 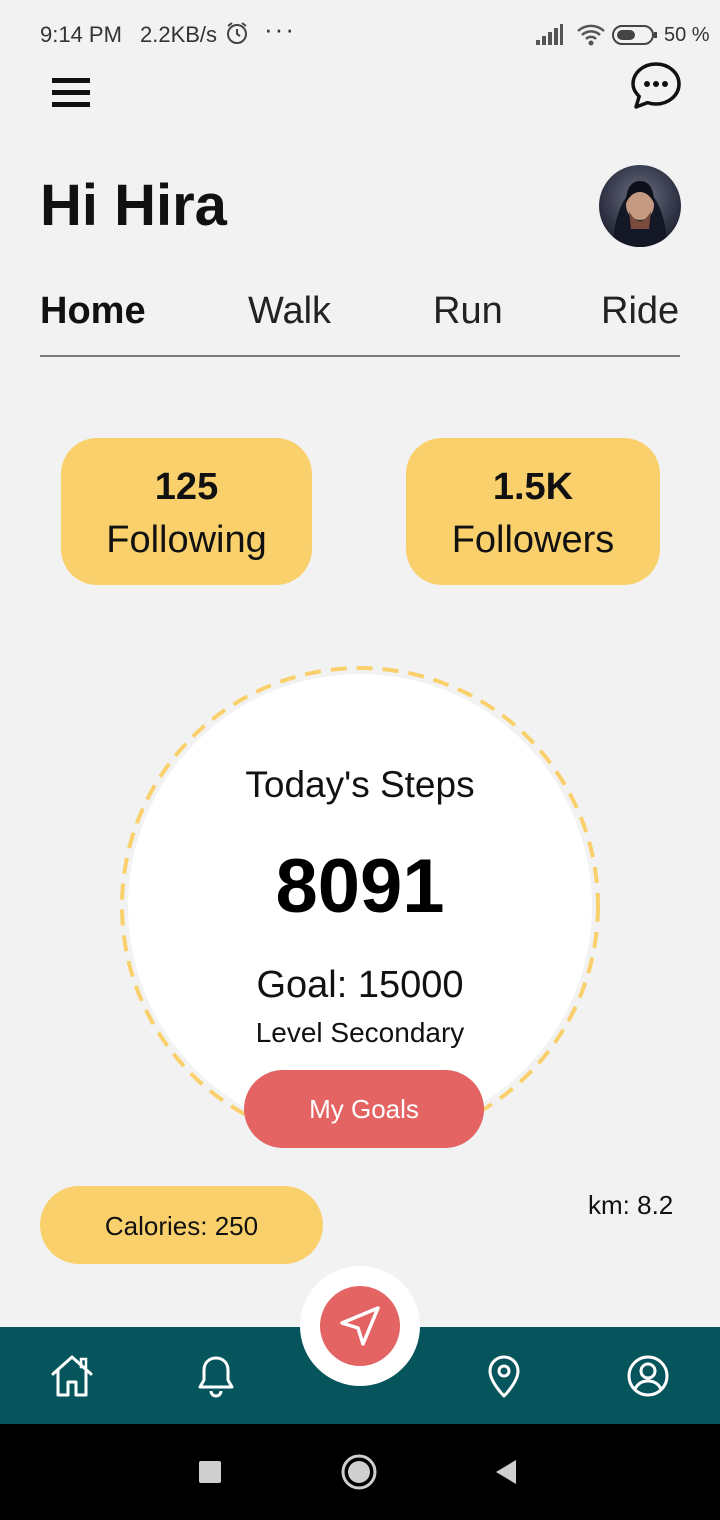 I want to click on steps-title: Today's Steps, so click(x=360, y=784).